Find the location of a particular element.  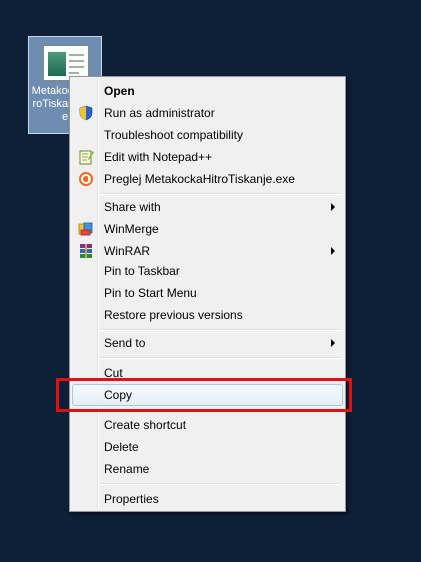

menu-item-label: Share with is located at coordinates (132, 207).